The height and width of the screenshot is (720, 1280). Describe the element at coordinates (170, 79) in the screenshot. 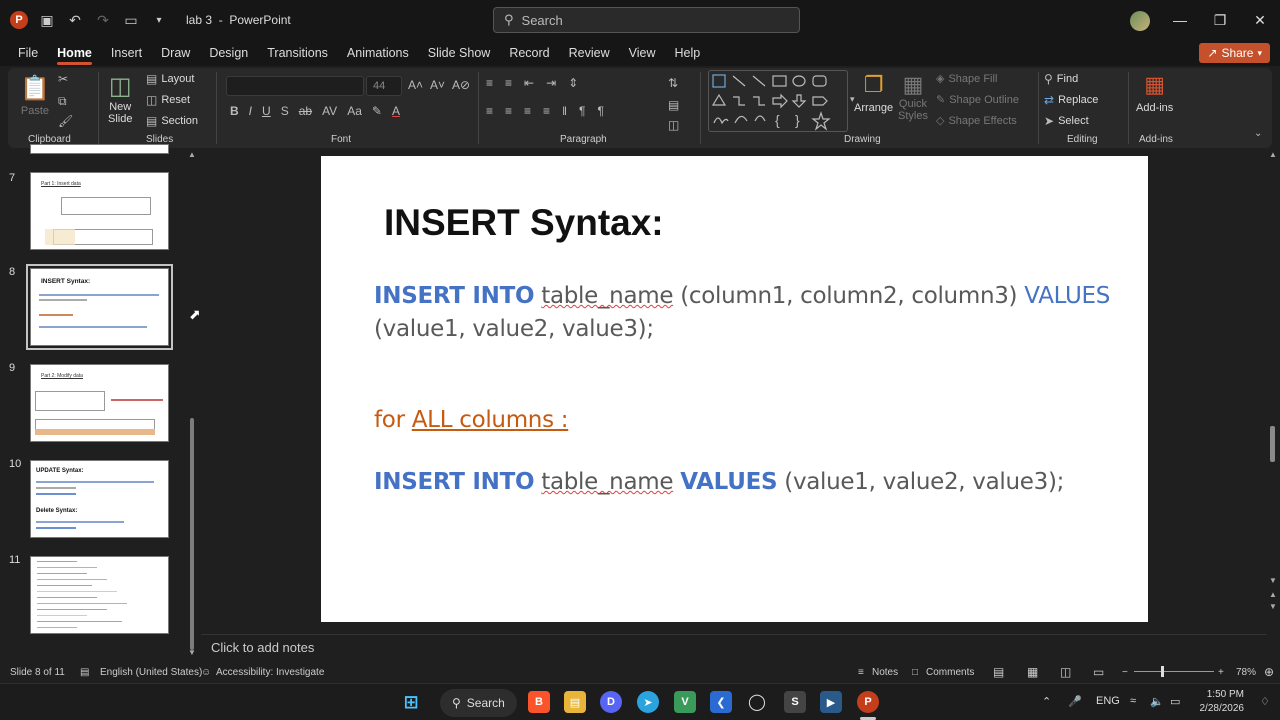

I see `layout-button: ▤ Layout` at that location.